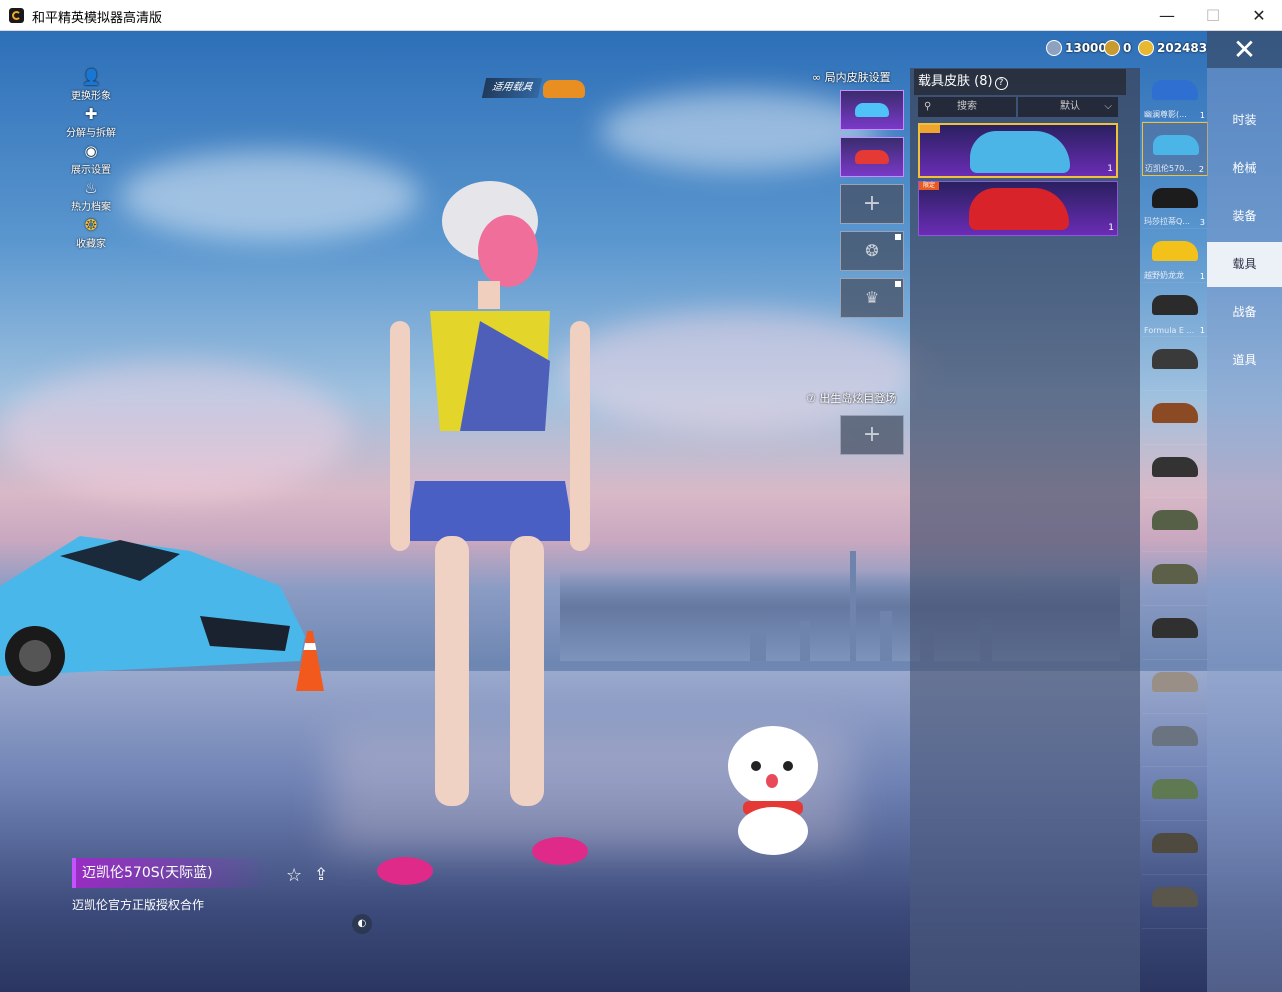 This screenshot has width=1282, height=992. I want to click on tab-items: 道具, so click(1244, 360).